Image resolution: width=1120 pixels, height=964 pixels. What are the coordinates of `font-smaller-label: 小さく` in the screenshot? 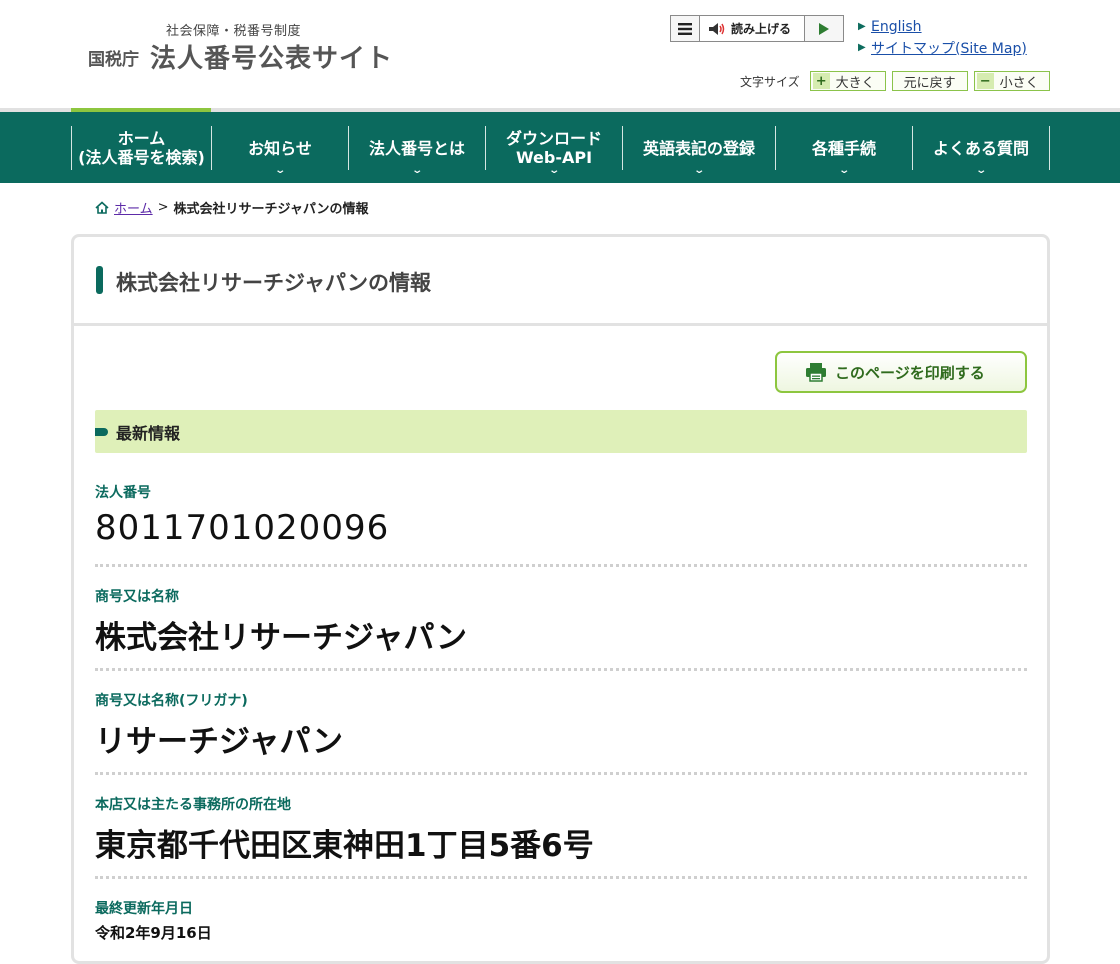 It's located at (1019, 83).